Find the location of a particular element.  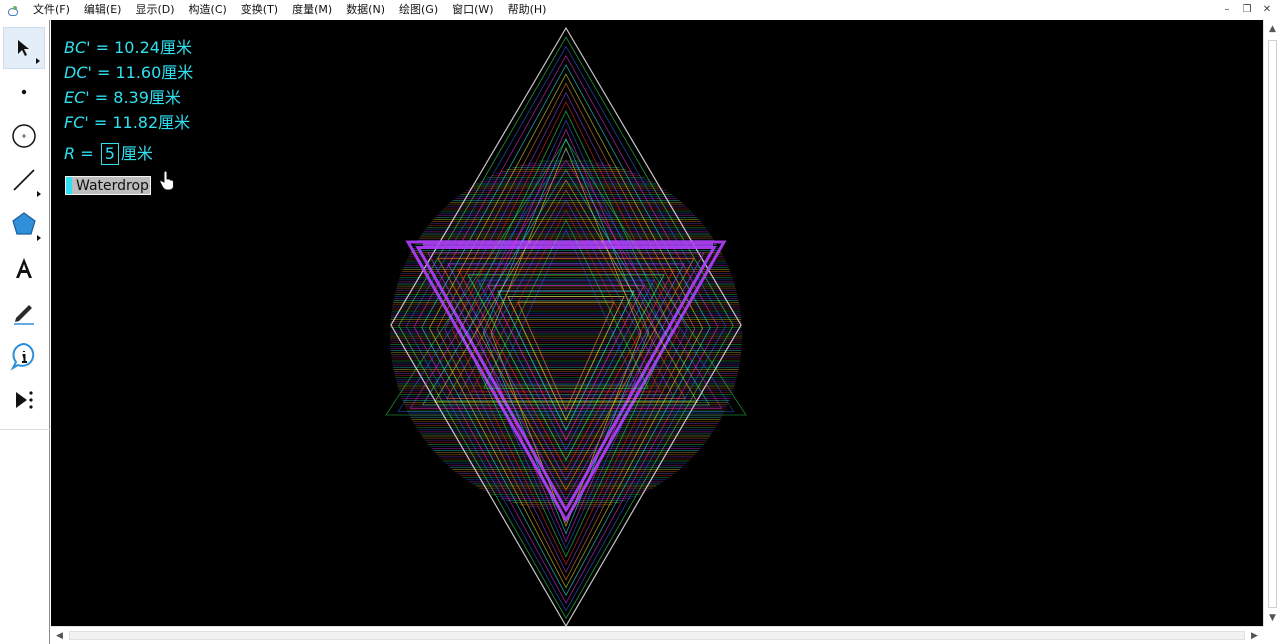

menu-file: 文件(F) is located at coordinates (51, 9).